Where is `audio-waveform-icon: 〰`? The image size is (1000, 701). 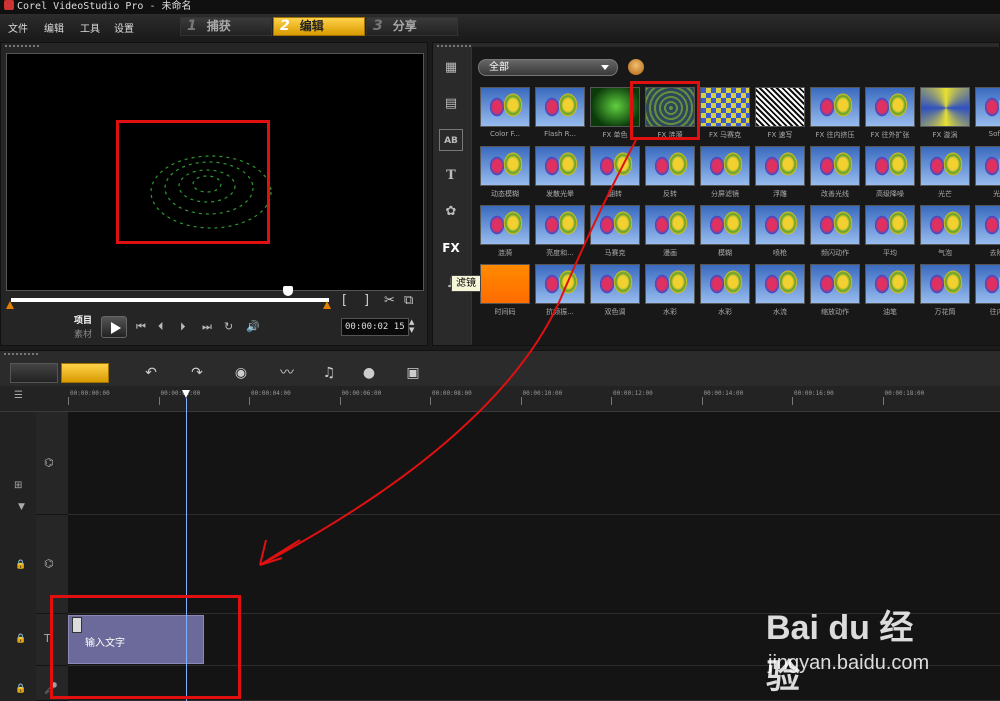 audio-waveform-icon: 〰 is located at coordinates (287, 373).